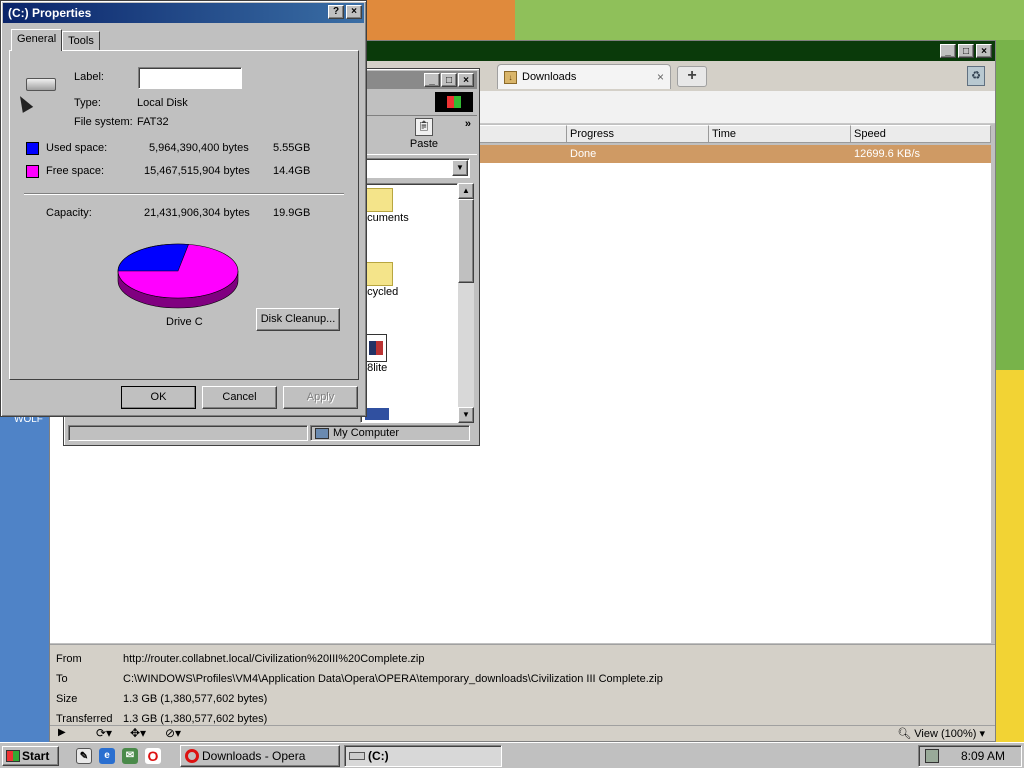 The width and height of the screenshot is (1024, 768). Describe the element at coordinates (62, 679) in the screenshot. I see `details-to-label: To` at that location.